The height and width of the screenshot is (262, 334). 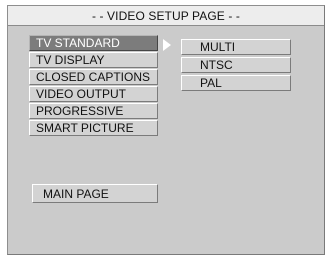 I want to click on submenu-options: MULTI NTSC PAL, so click(x=236, y=66).